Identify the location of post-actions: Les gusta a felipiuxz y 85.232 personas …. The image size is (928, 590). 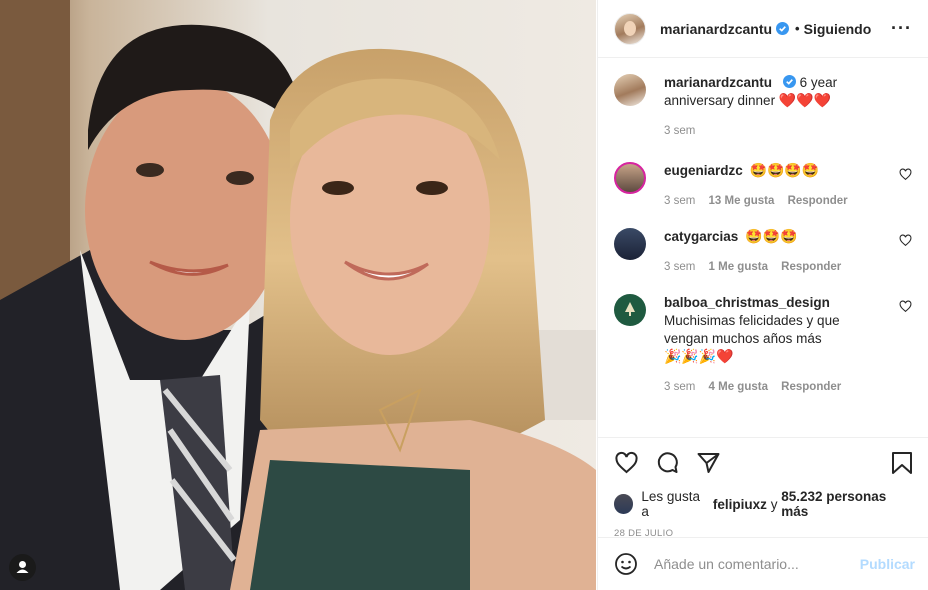
(763, 488).